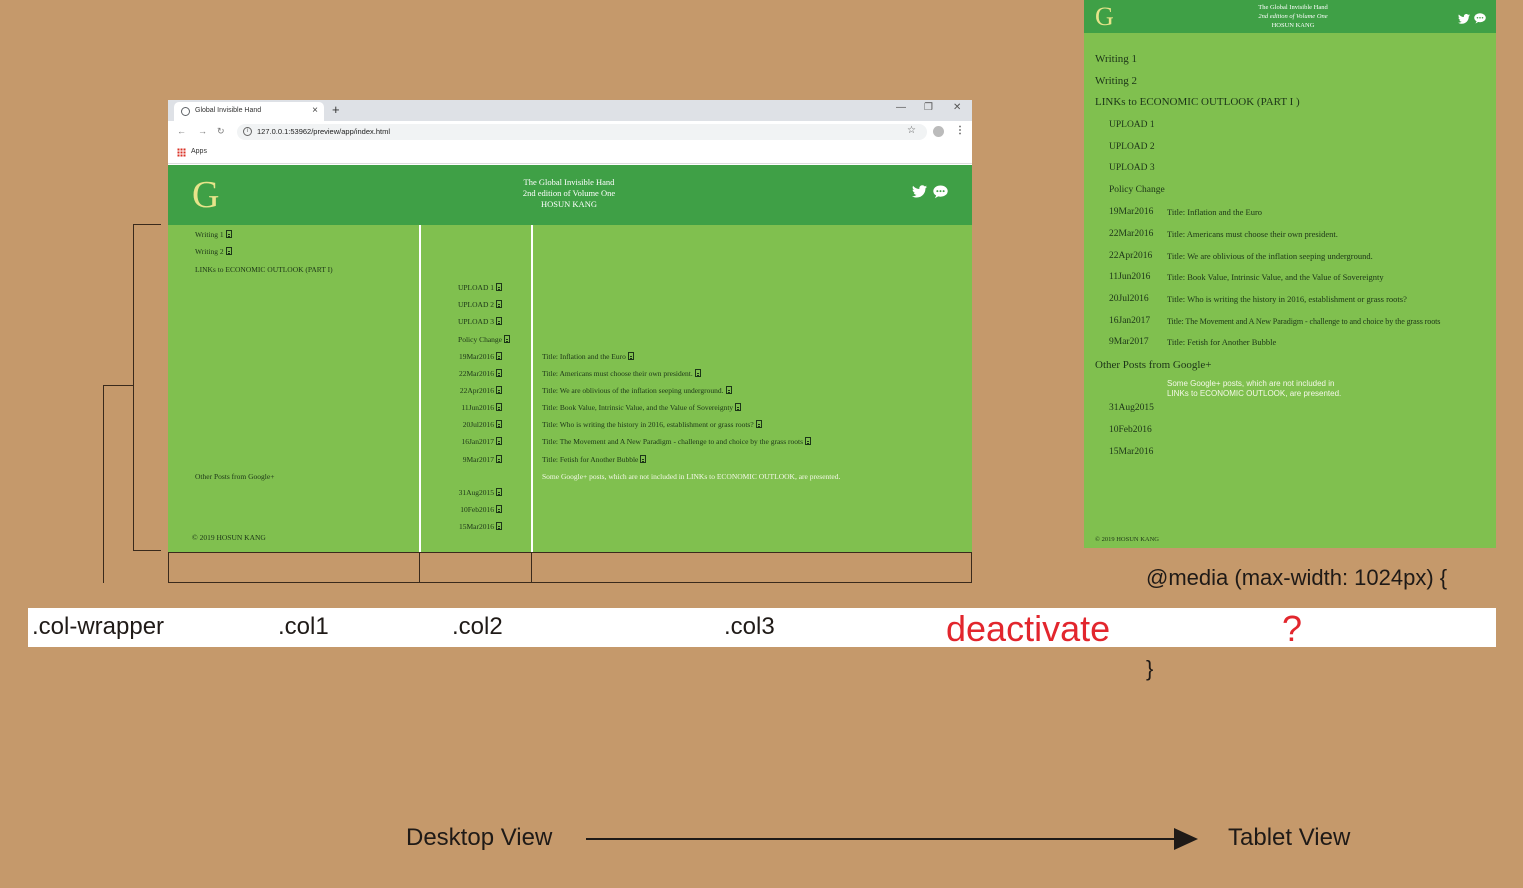 This screenshot has height=888, width=1523. I want to click on apps-bookmark: Apps, so click(199, 151).